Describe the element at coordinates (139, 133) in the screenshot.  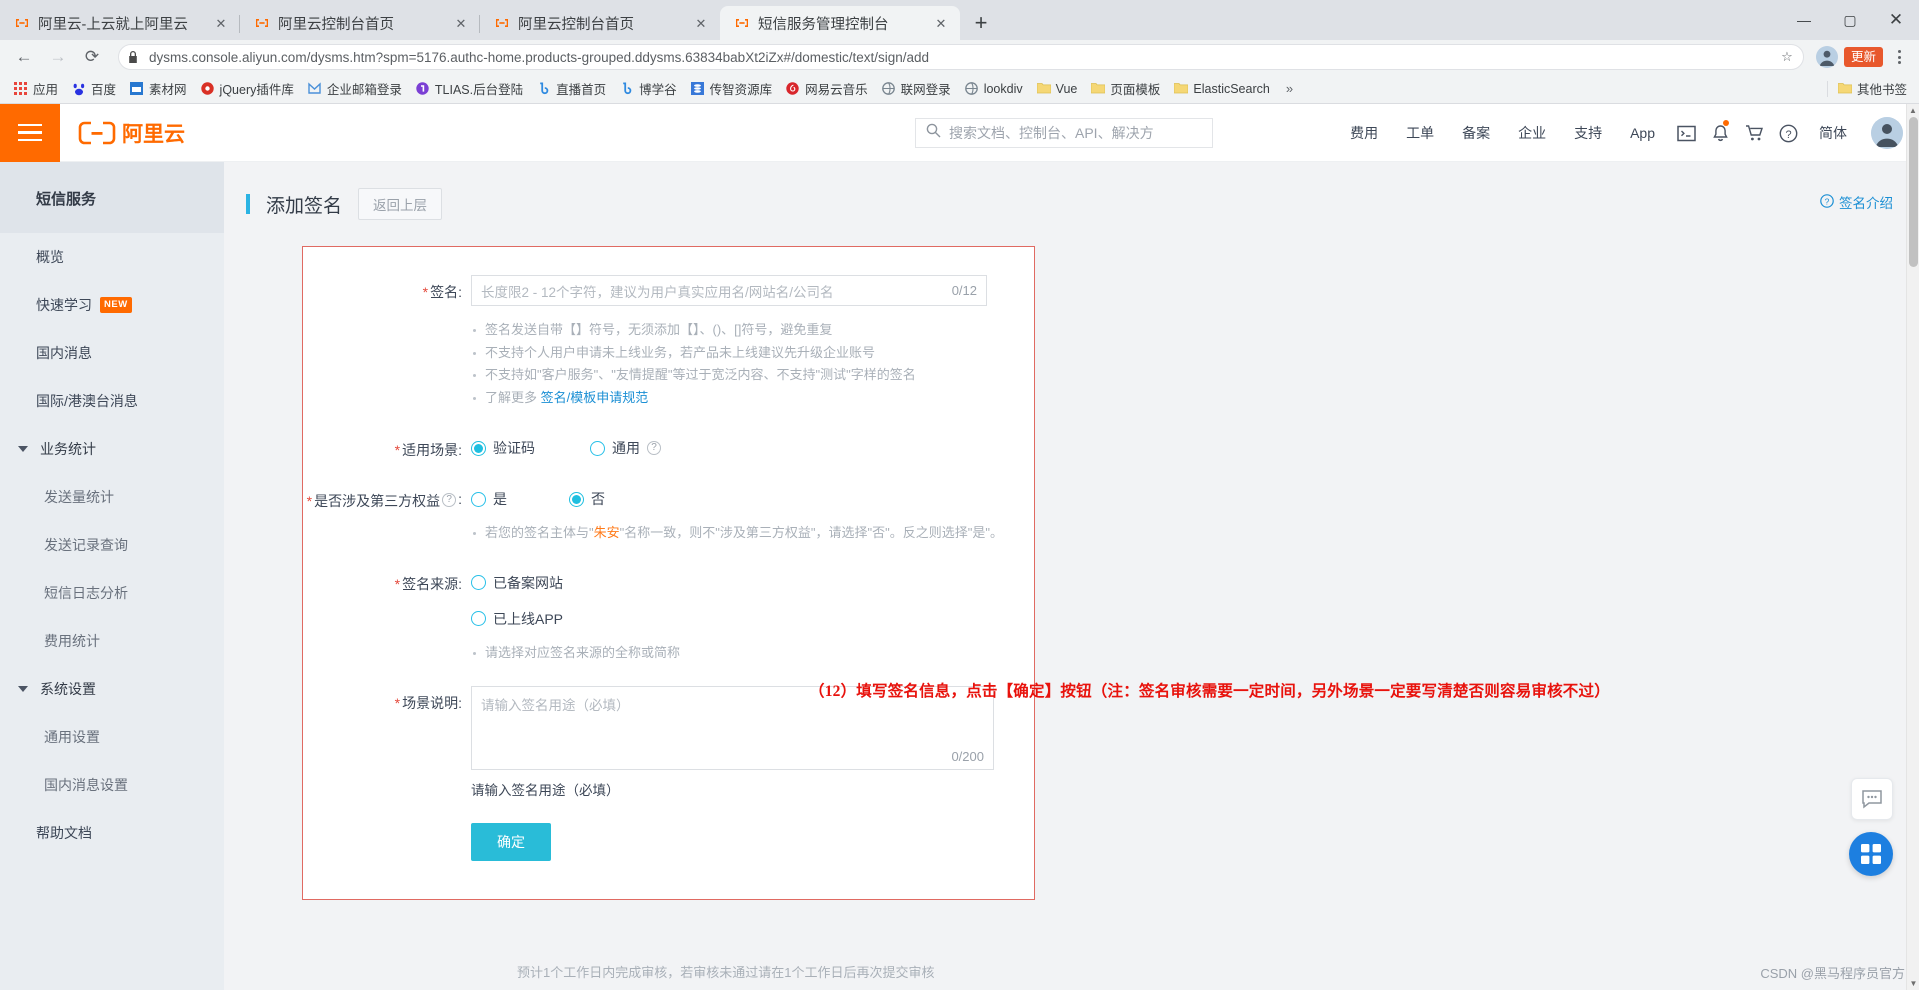
I see `aliyun-logo: 阿里云` at that location.